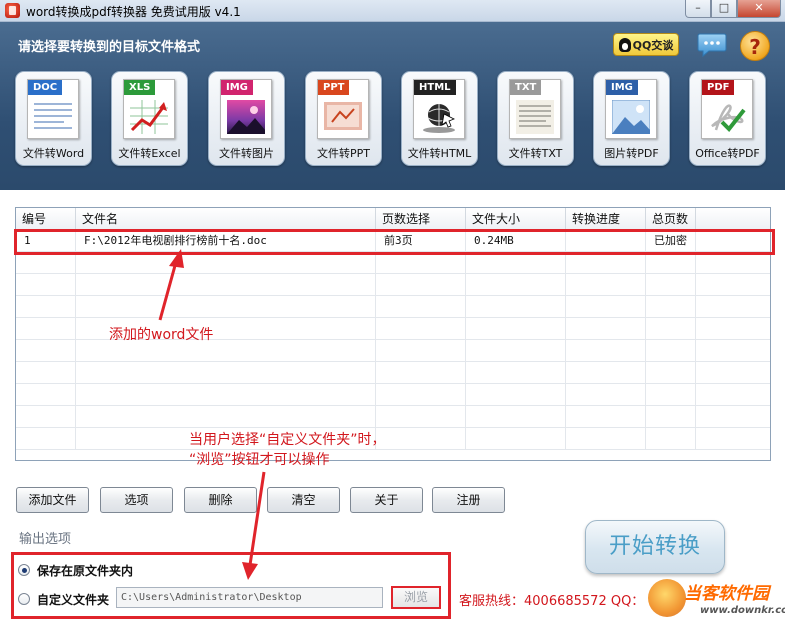 This screenshot has width=785, height=625. Describe the element at coordinates (727, 153) in the screenshot. I see `tile-label: Office转PDF` at that location.